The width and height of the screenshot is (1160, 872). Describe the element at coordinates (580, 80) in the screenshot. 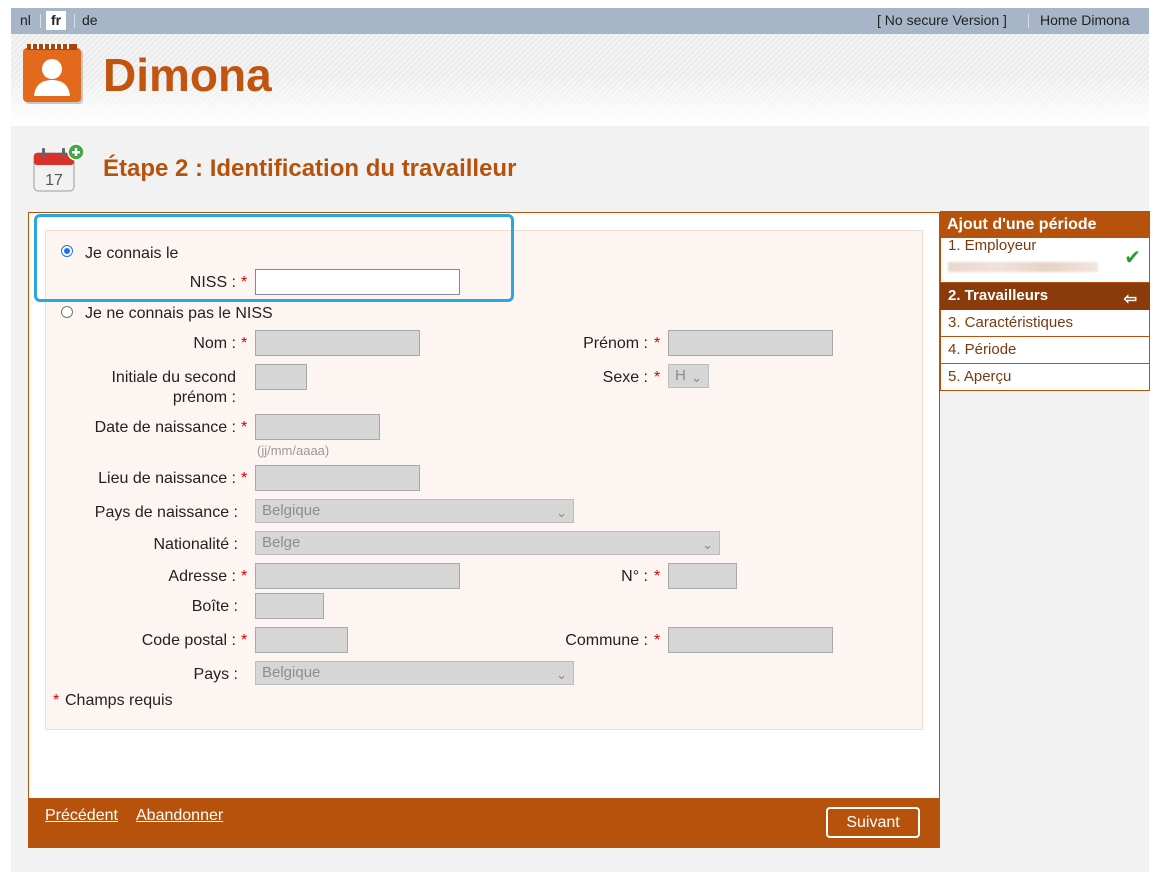

I see `header: Dimona` at that location.